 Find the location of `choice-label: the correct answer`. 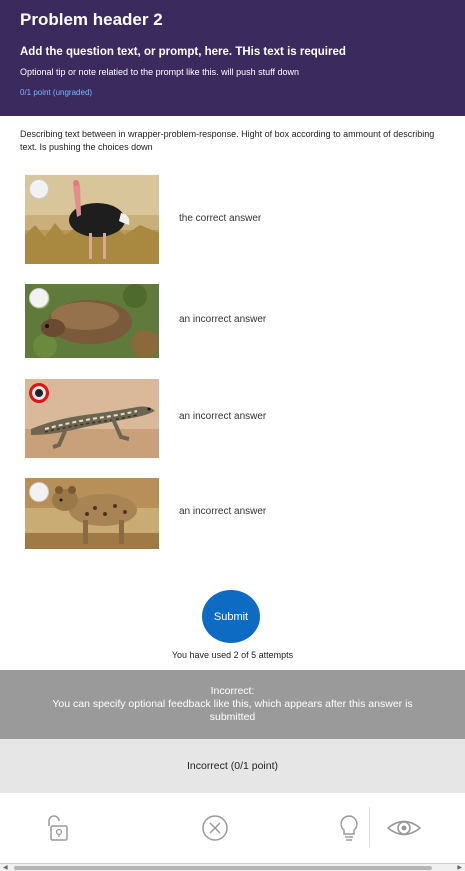

choice-label: the correct answer is located at coordinates (220, 218).